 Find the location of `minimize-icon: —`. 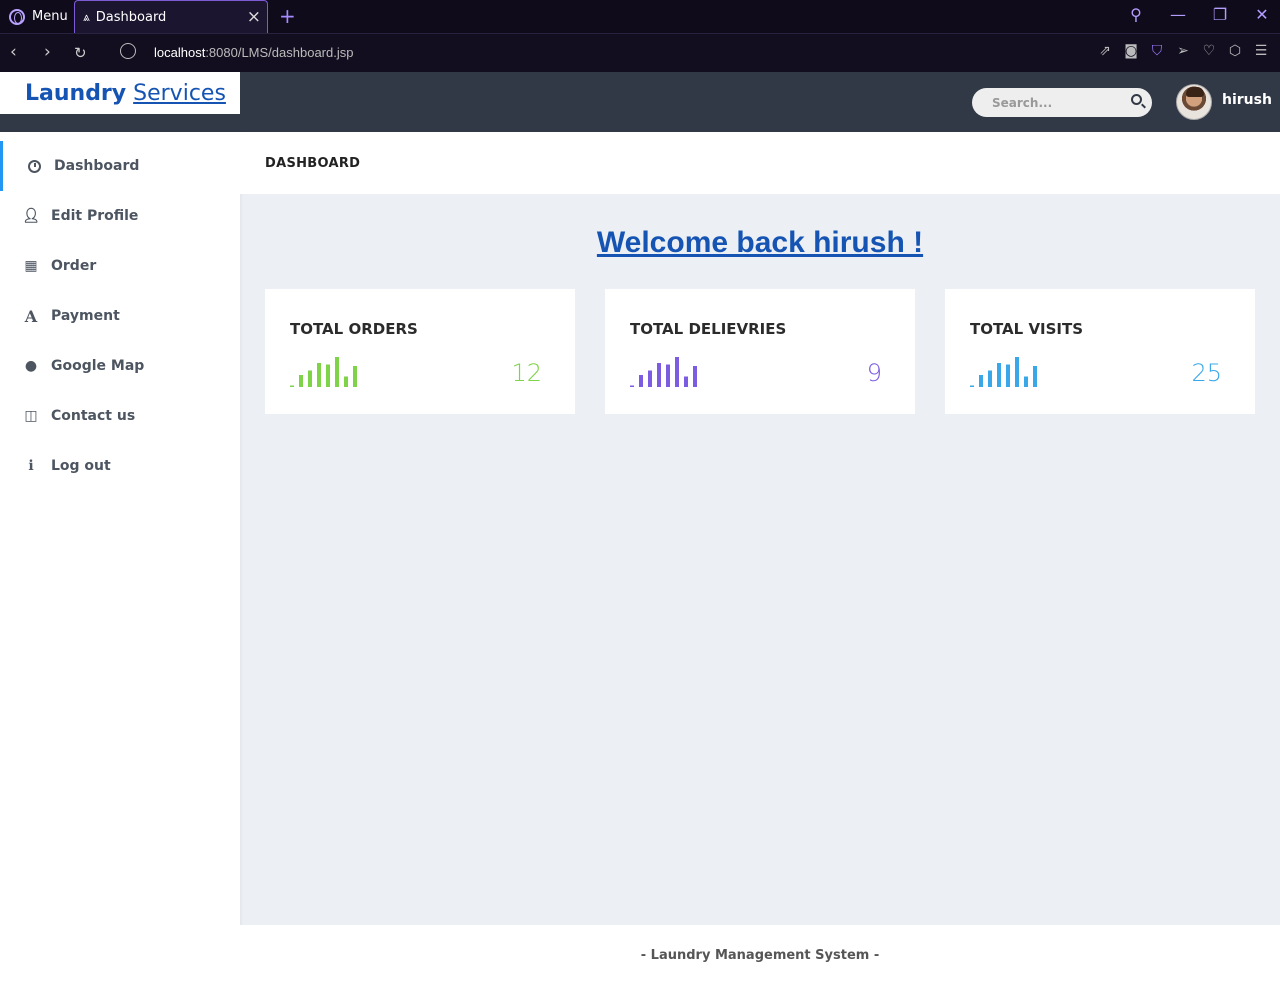

minimize-icon: — is located at coordinates (1178, 14).